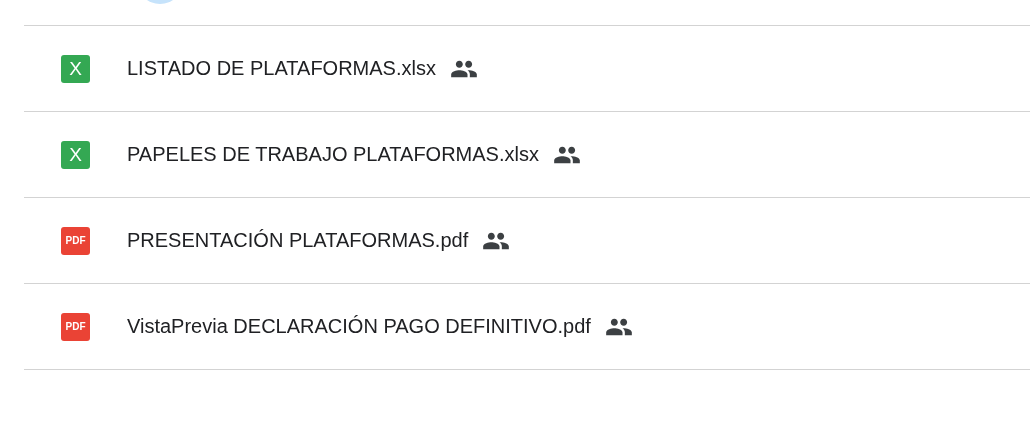  Describe the element at coordinates (333, 154) in the screenshot. I see `file-name: PAPELES DE TRABAJO PLATAFORMAS.xlsx` at that location.